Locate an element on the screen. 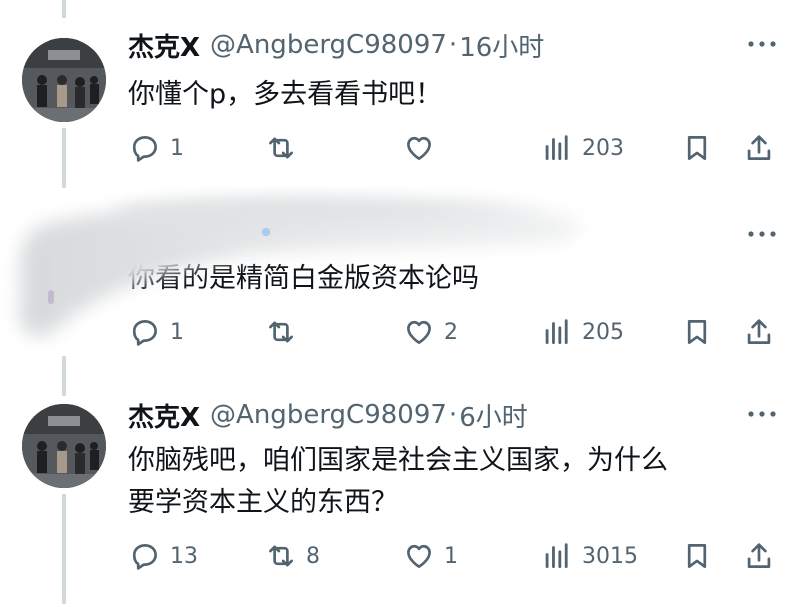  views-button: 203 is located at coordinates (582, 148).